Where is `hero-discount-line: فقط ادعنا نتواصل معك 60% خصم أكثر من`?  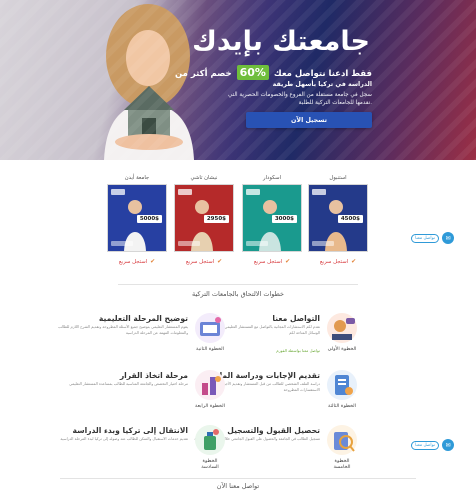 hero-discount-line: فقط ادعنا نتواصل معك 60% خصم أكثر من is located at coordinates (273, 72).